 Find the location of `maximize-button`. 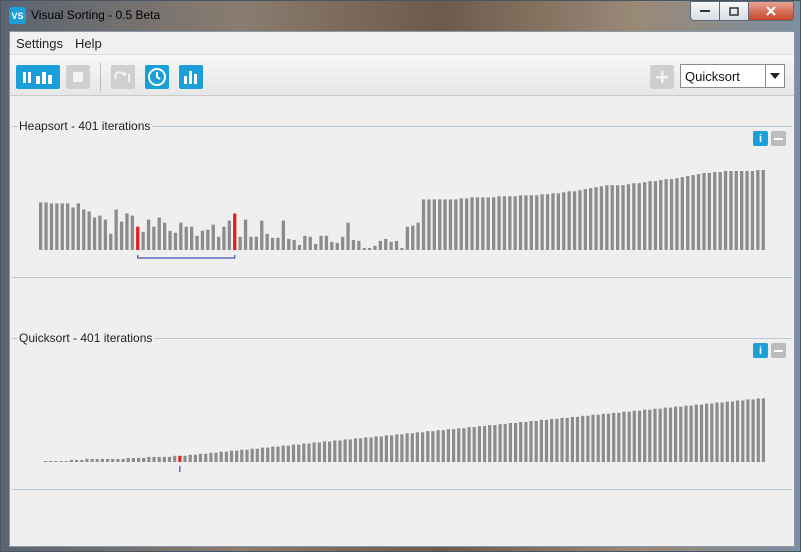

maximize-button is located at coordinates (734, 11).